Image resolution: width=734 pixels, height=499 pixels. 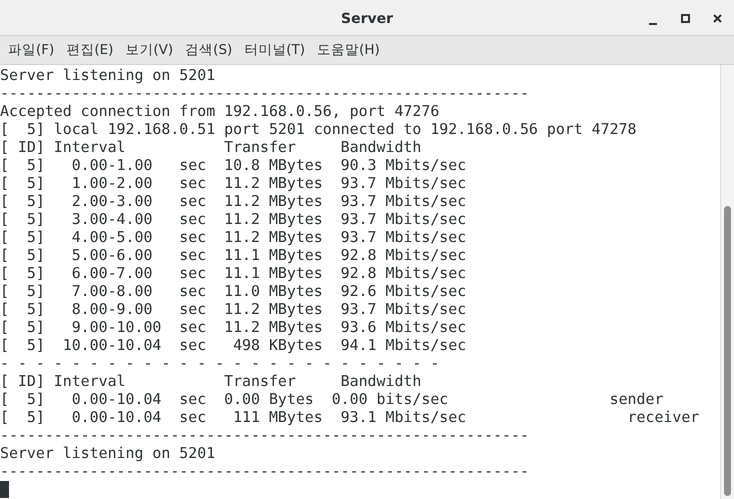 I want to click on terminal-line: Accepted connection from 192.168.0.56, port 47276, so click(x=220, y=111).